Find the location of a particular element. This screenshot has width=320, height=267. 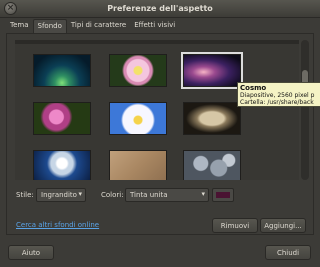

tooltip-title: Cosmo is located at coordinates (253, 88).